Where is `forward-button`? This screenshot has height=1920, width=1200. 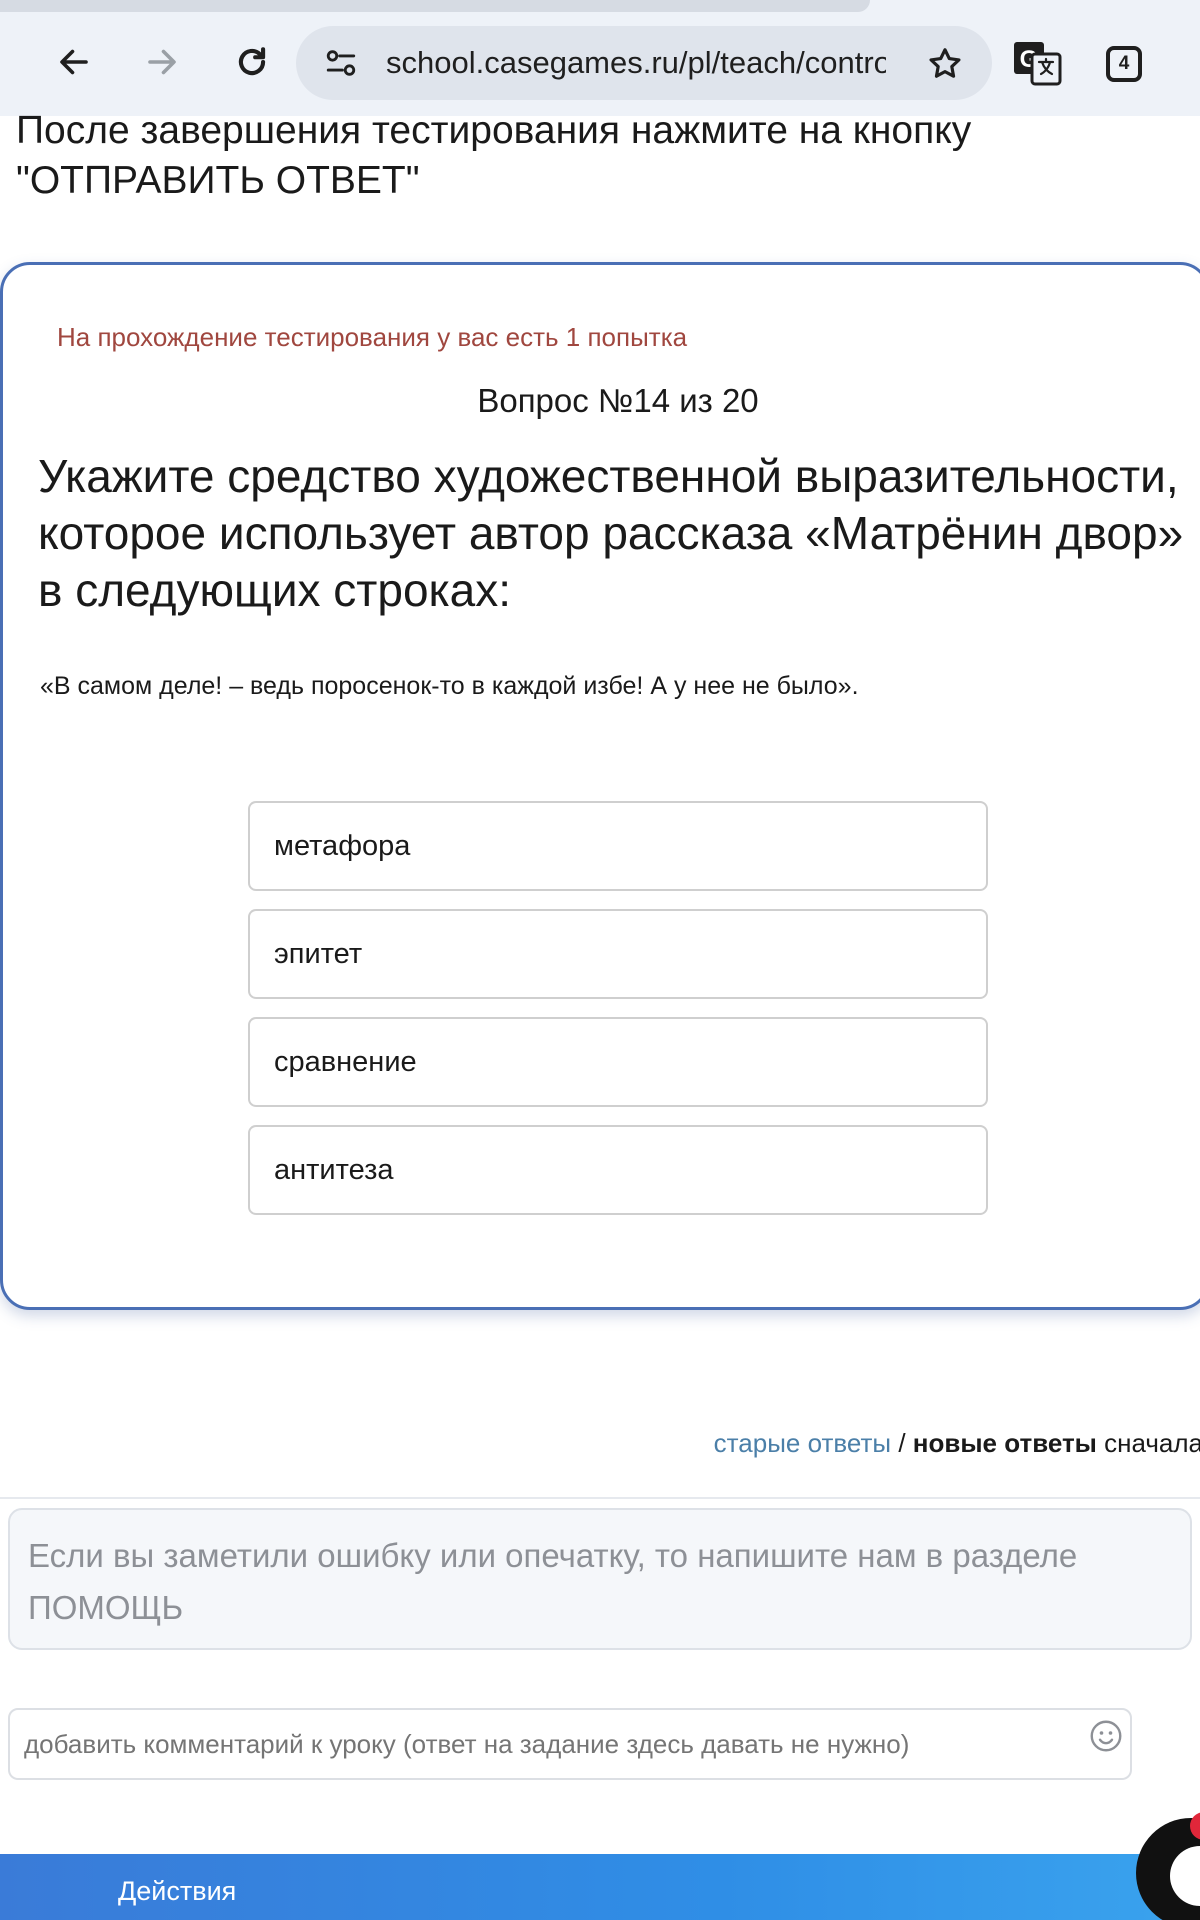 forward-button is located at coordinates (162, 62).